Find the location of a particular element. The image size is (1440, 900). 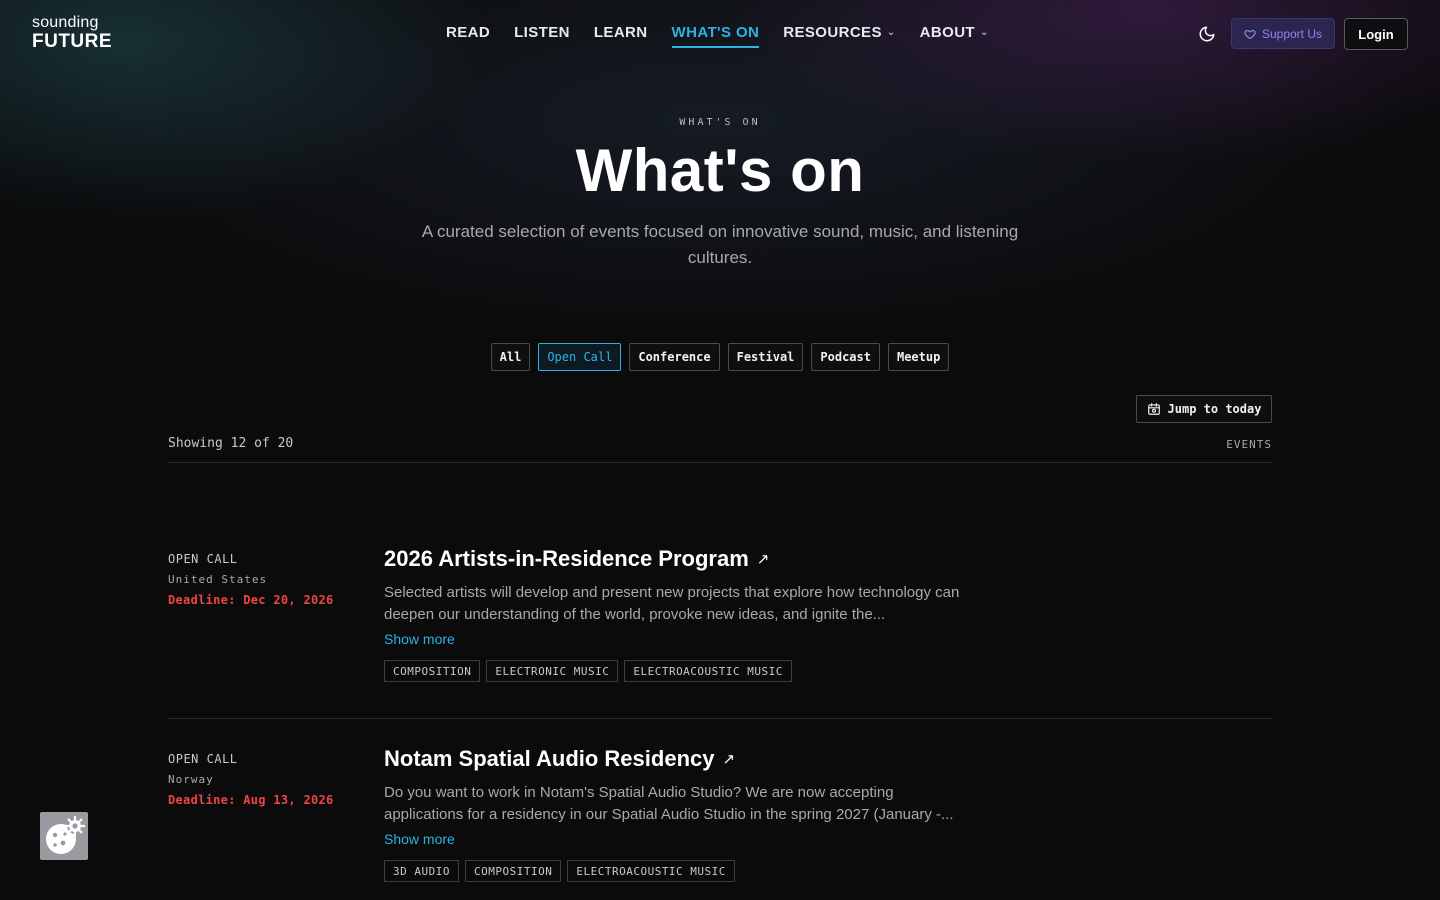

event-title-link: Notam Spatial Audio Residency ↗ is located at coordinates (674, 759).